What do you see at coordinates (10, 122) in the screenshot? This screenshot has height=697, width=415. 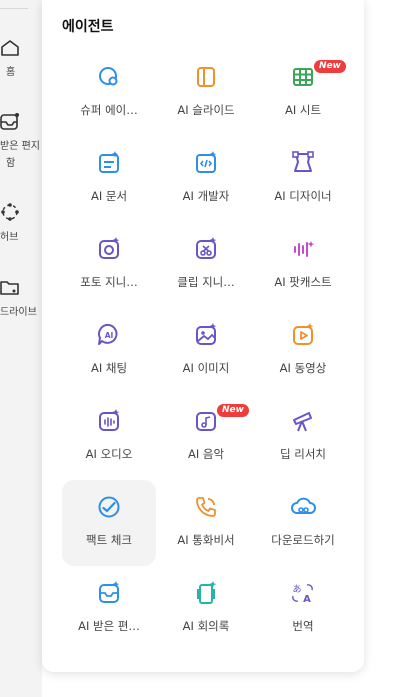 I see `inbox-icon` at bounding box center [10, 122].